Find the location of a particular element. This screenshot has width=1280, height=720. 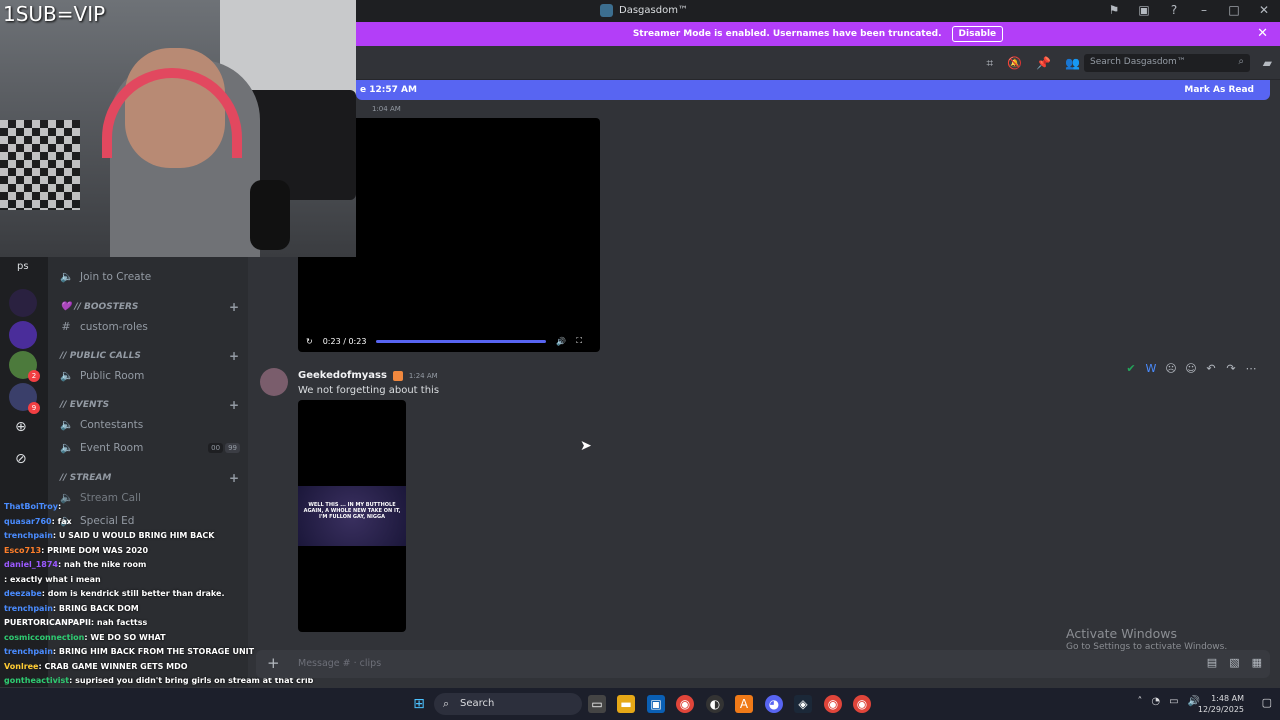

new-messages-bar: e 12:57 AM Mark As Read is located at coordinates (813, 90).